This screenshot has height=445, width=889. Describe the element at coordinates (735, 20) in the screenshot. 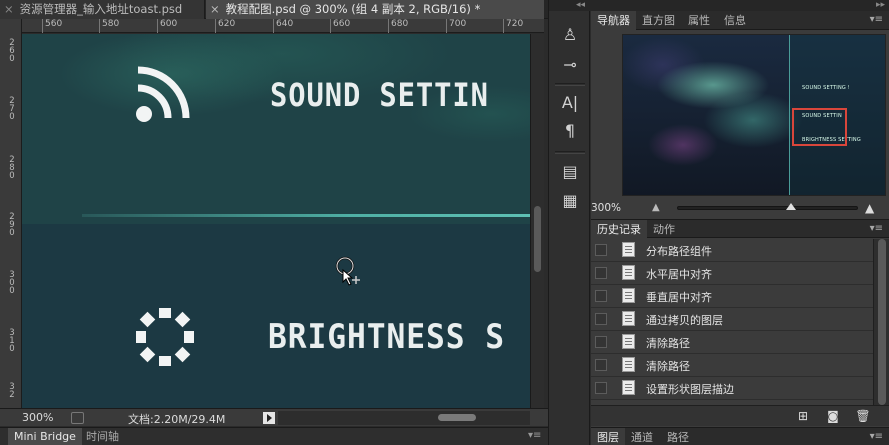

I see `tab-info: 信息` at that location.